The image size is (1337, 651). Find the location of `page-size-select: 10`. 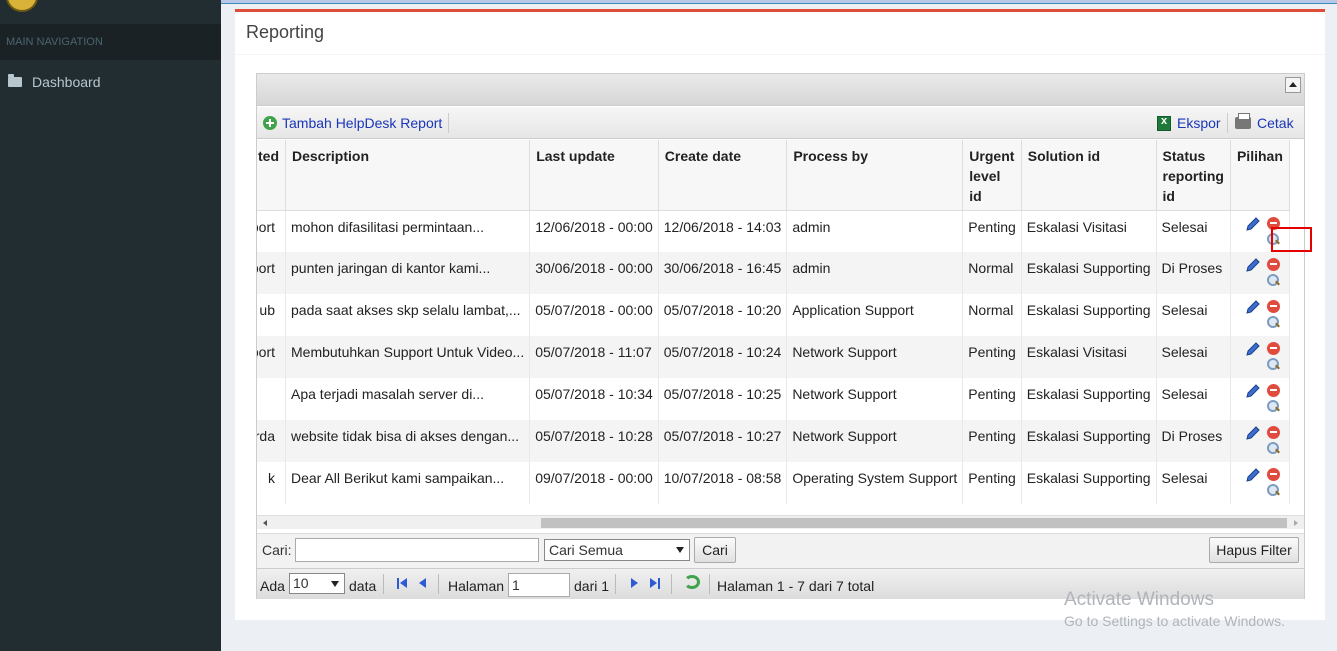

page-size-select: 10 is located at coordinates (317, 583).